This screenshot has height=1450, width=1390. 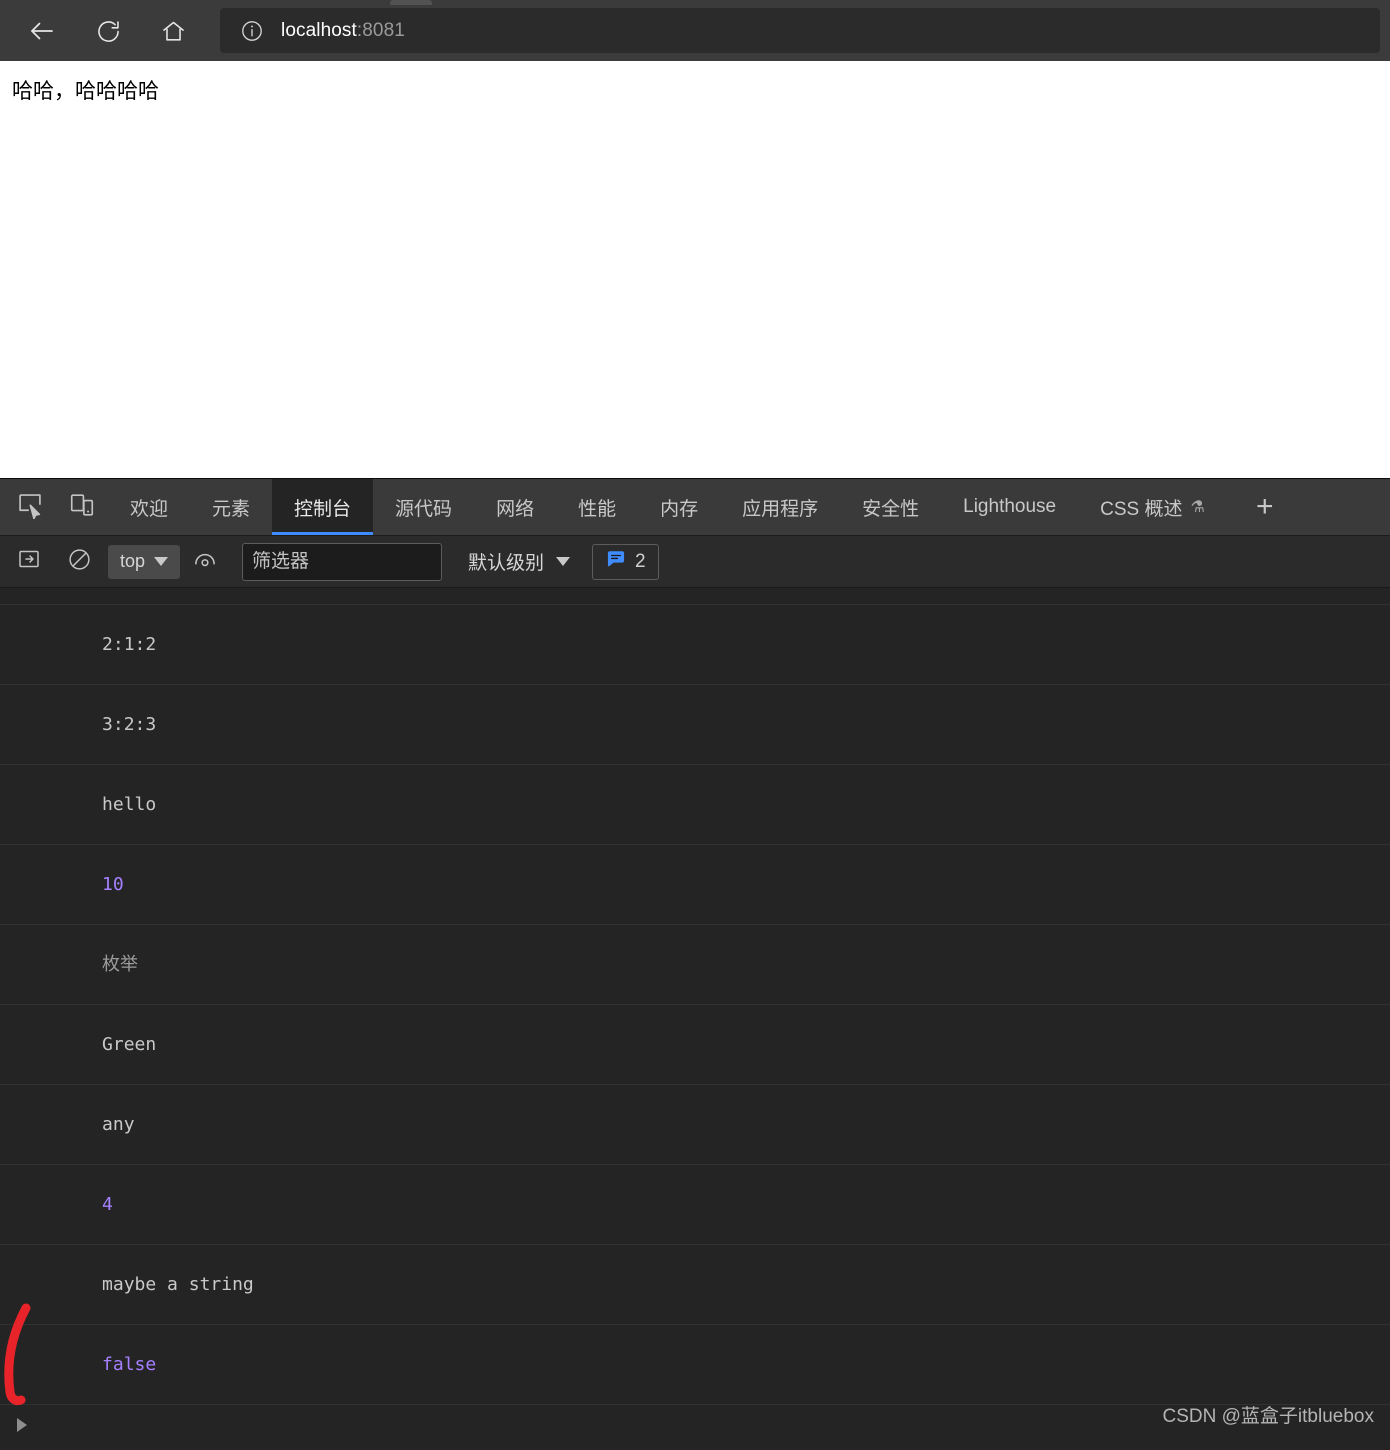 I want to click on clear-console-button, so click(x=79, y=562).